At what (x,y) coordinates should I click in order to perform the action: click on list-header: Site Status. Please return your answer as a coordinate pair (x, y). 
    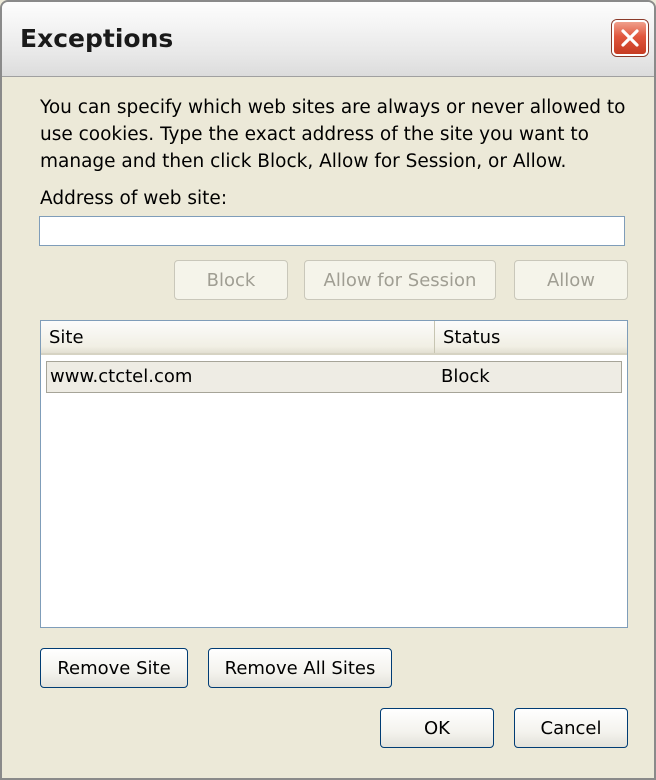
    Looking at the image, I should click on (334, 338).